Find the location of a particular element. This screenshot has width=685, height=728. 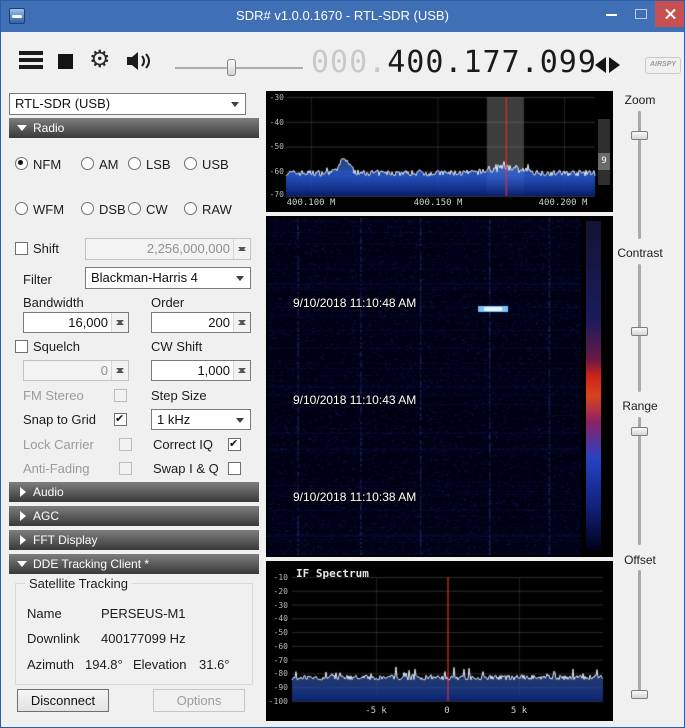

squelch-checkbox is located at coordinates (21, 346).